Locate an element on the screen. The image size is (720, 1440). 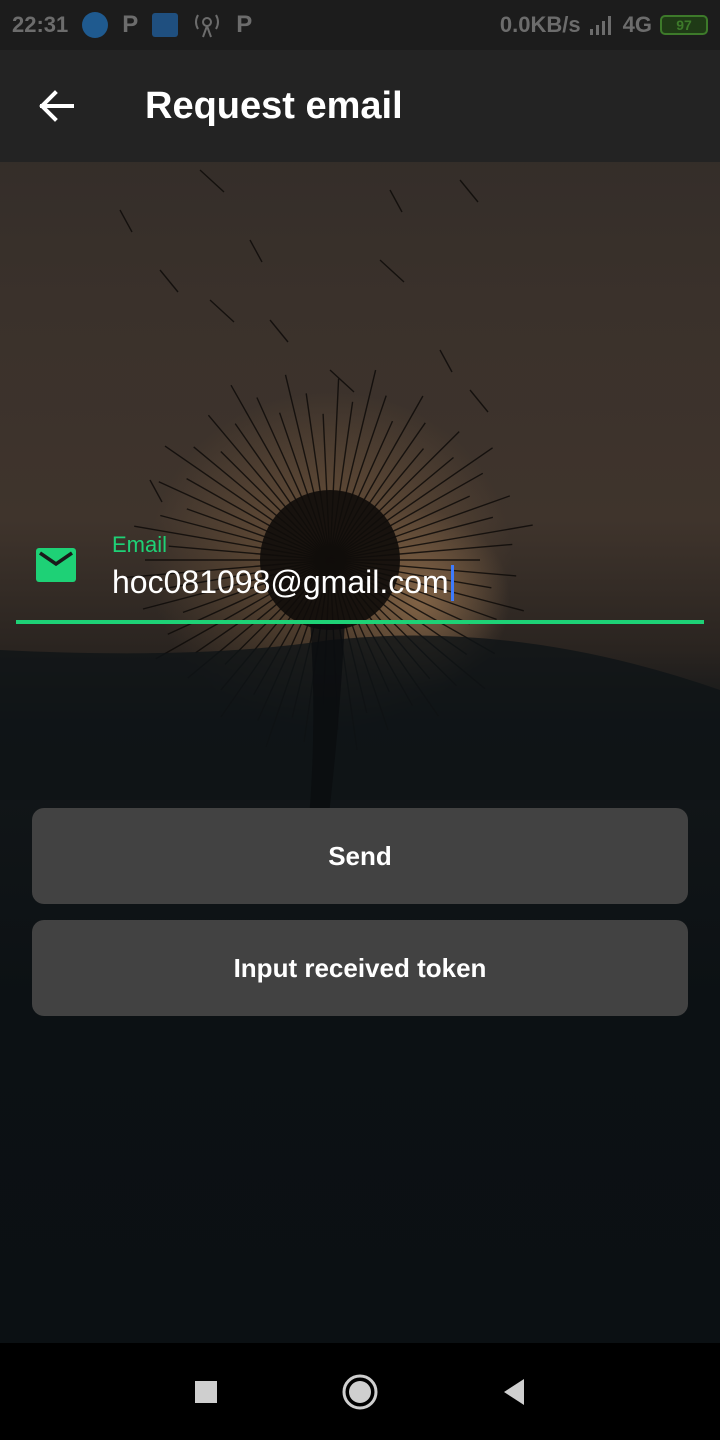
status-bar: 22:31 P P 0.0KB/s 4G 97 is located at coordinates (360, 25).